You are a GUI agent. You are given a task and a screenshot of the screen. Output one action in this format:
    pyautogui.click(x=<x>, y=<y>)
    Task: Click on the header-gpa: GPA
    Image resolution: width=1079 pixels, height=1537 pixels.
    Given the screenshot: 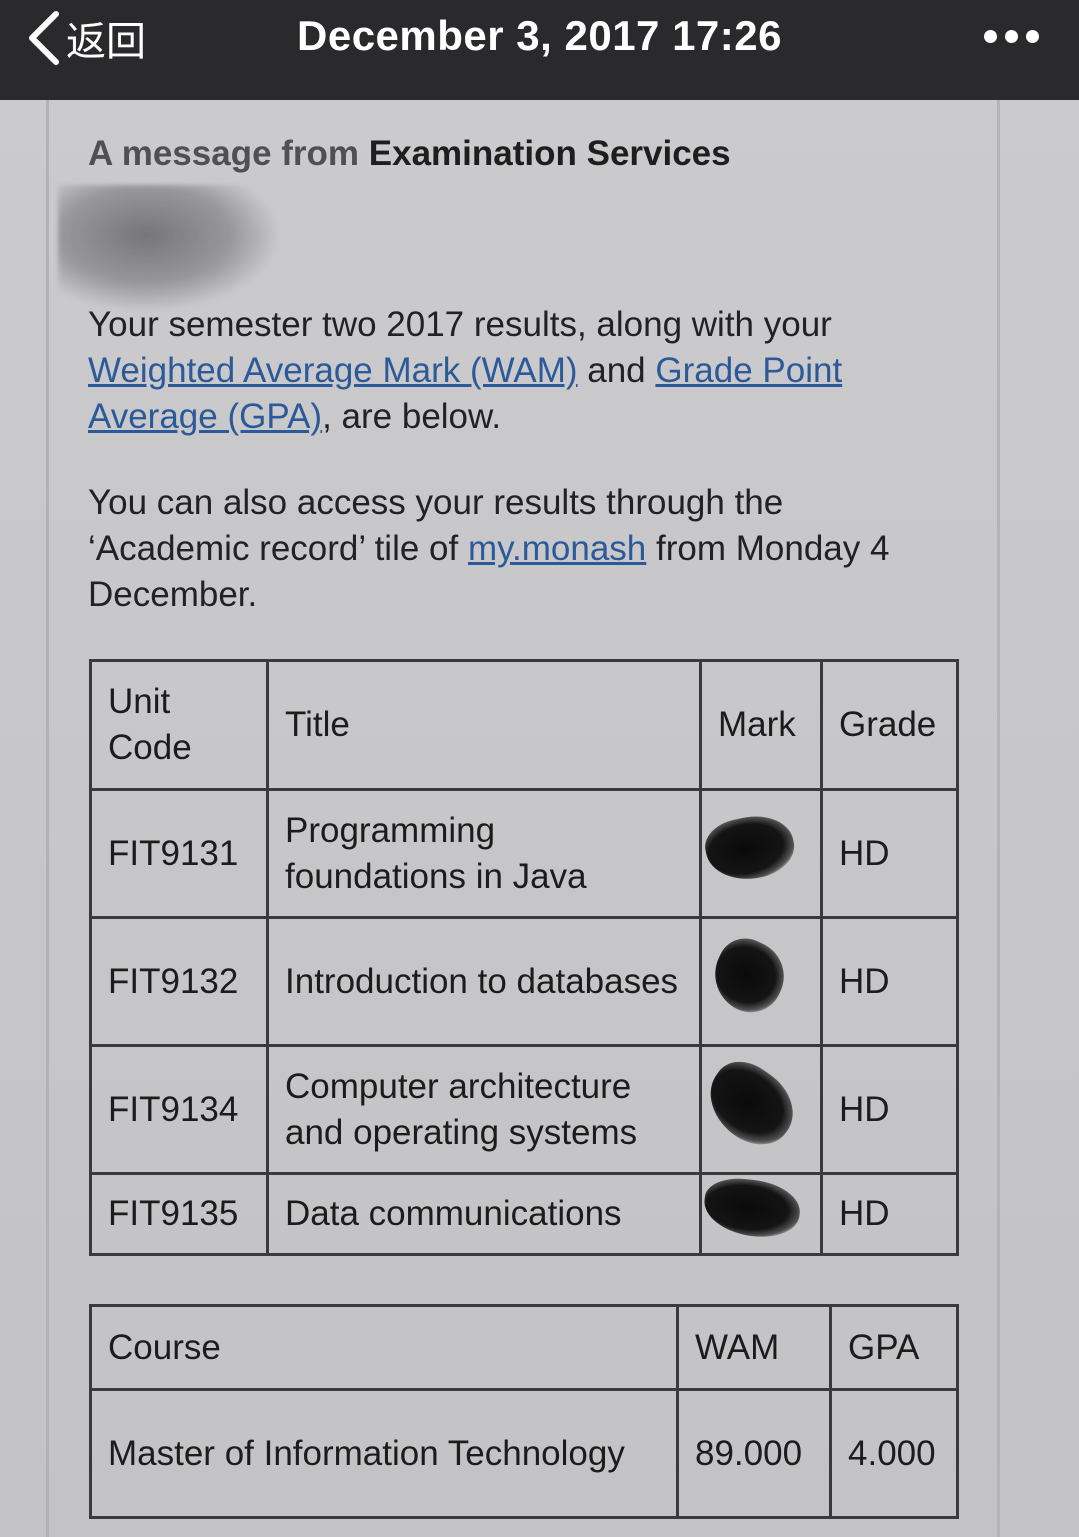 What is the action you would take?
    pyautogui.click(x=894, y=1347)
    